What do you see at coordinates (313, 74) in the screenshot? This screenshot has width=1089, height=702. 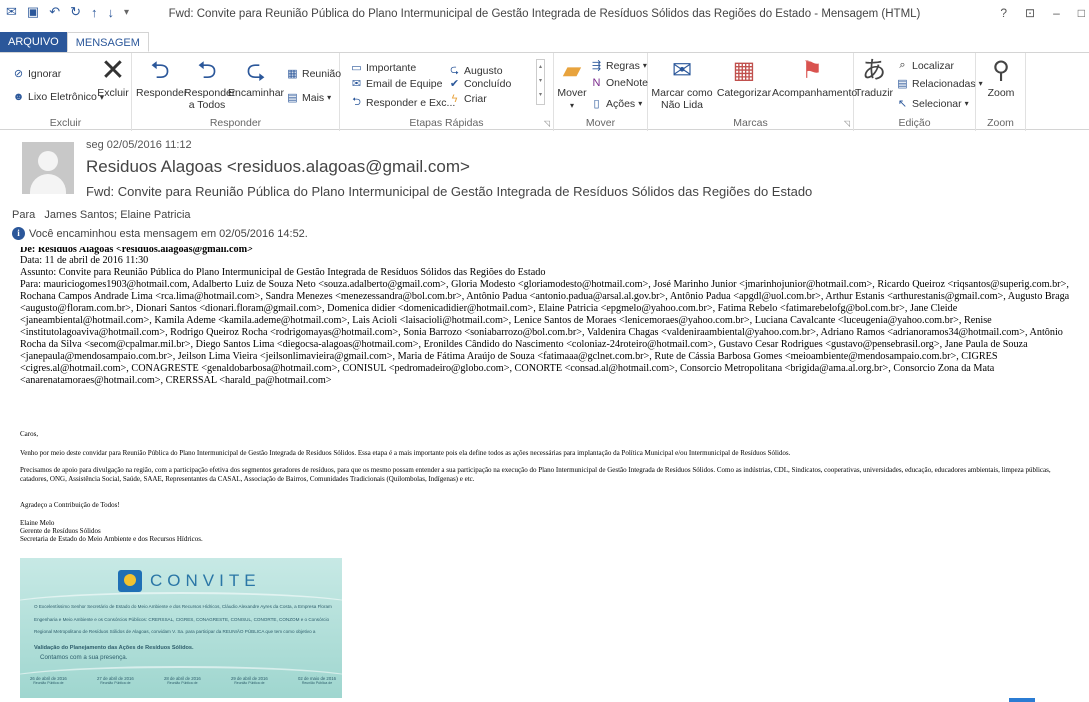 I see `meeting-button: ▦ Reunião` at bounding box center [313, 74].